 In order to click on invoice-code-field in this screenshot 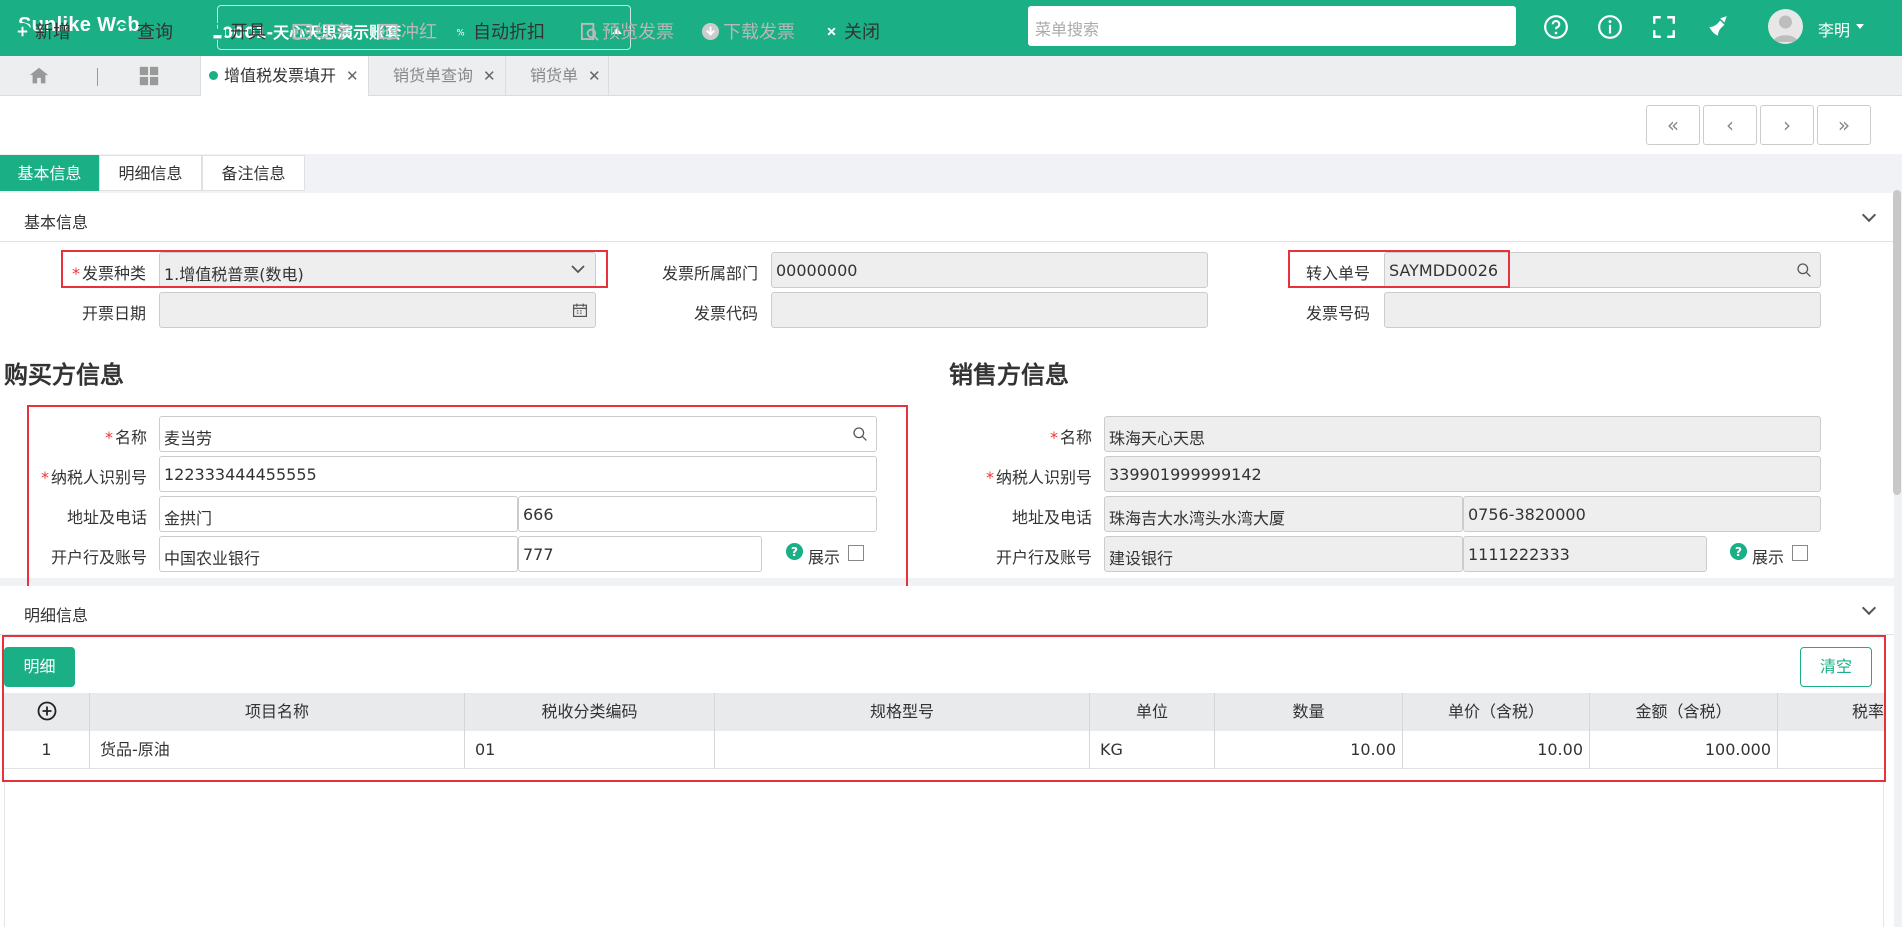, I will do `click(989, 310)`.